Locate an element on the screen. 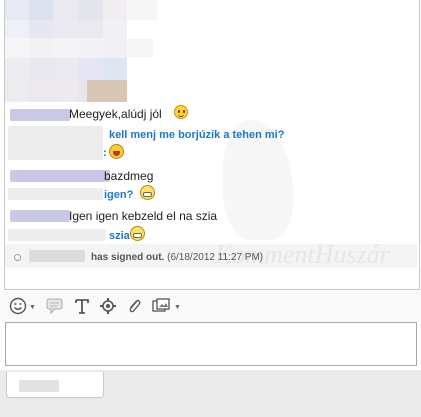 This screenshot has width=421, height=417. font-icon is located at coordinates (82, 306).